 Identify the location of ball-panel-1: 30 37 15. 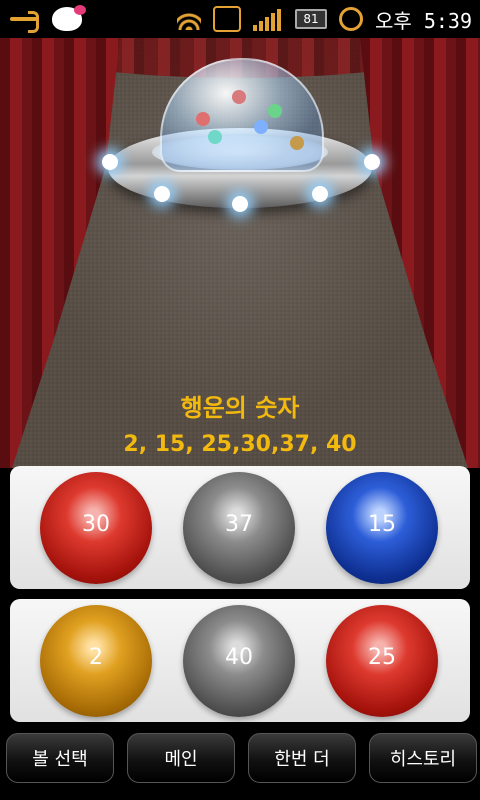
(240, 527).